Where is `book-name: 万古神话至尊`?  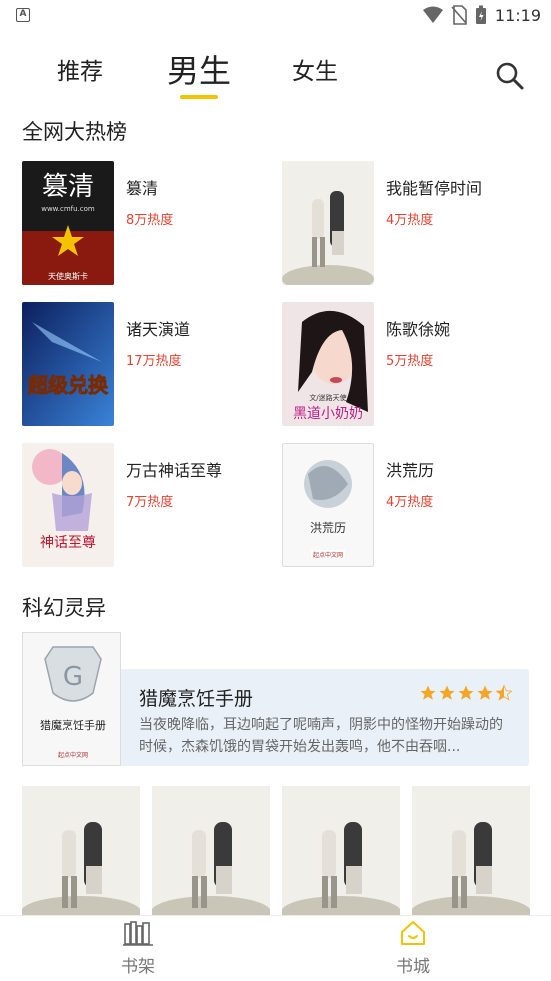
book-name: 万古神话至尊 is located at coordinates (174, 470).